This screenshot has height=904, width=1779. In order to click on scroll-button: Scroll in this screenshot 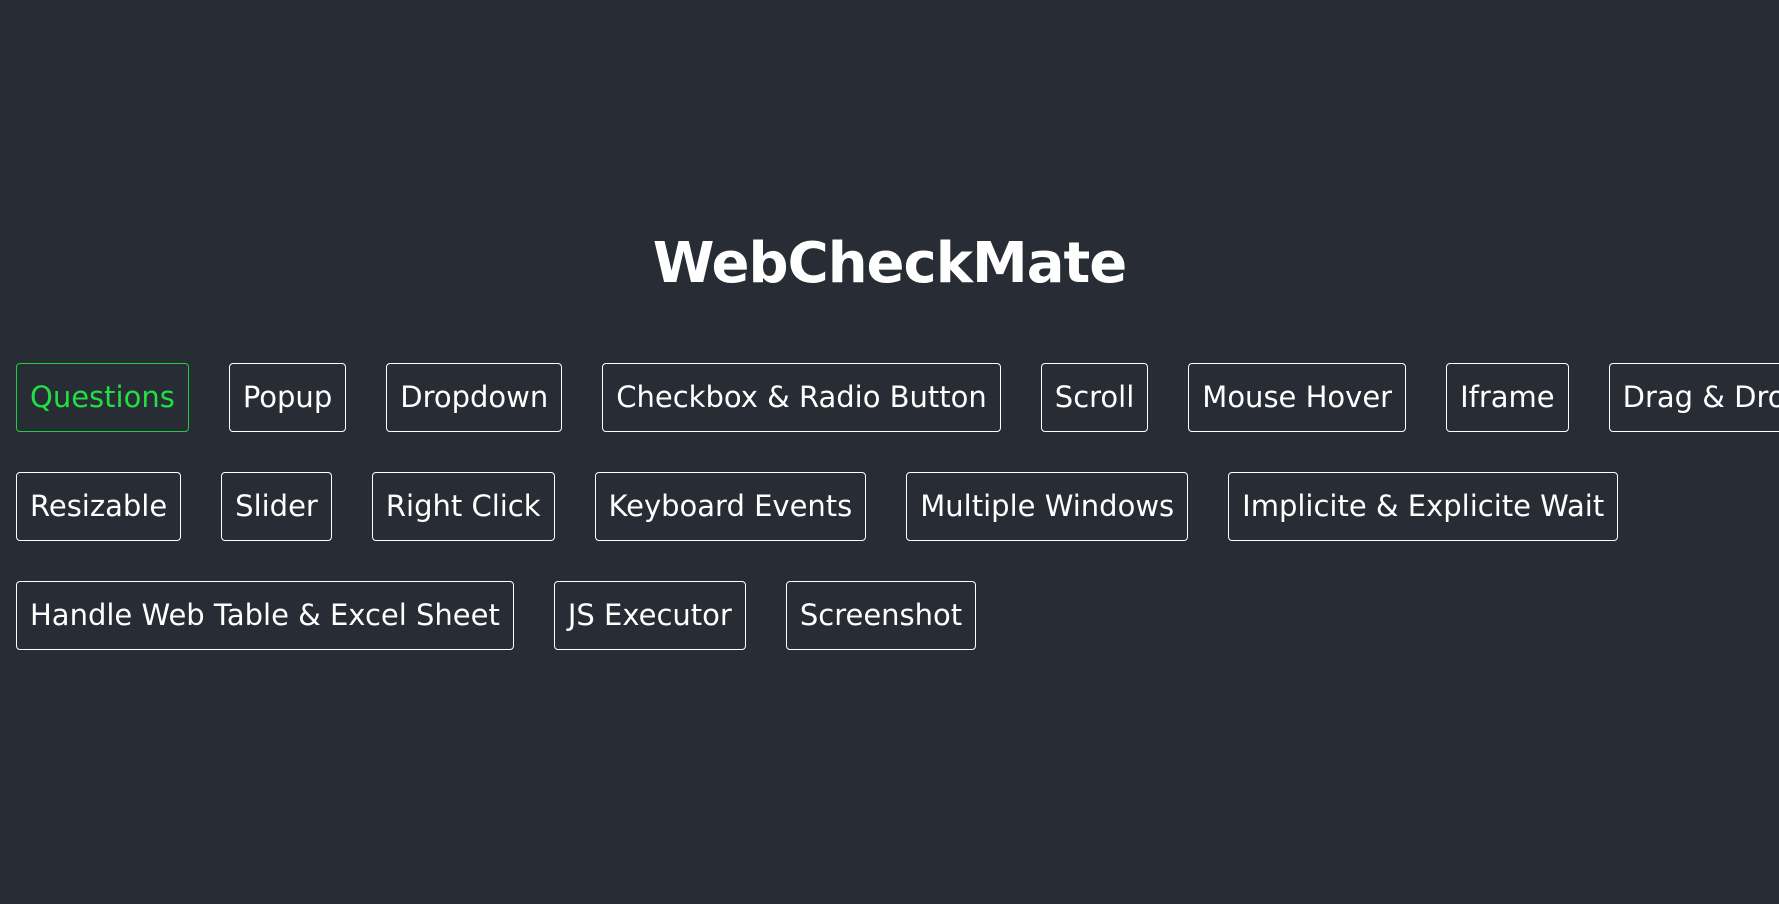, I will do `click(1094, 397)`.